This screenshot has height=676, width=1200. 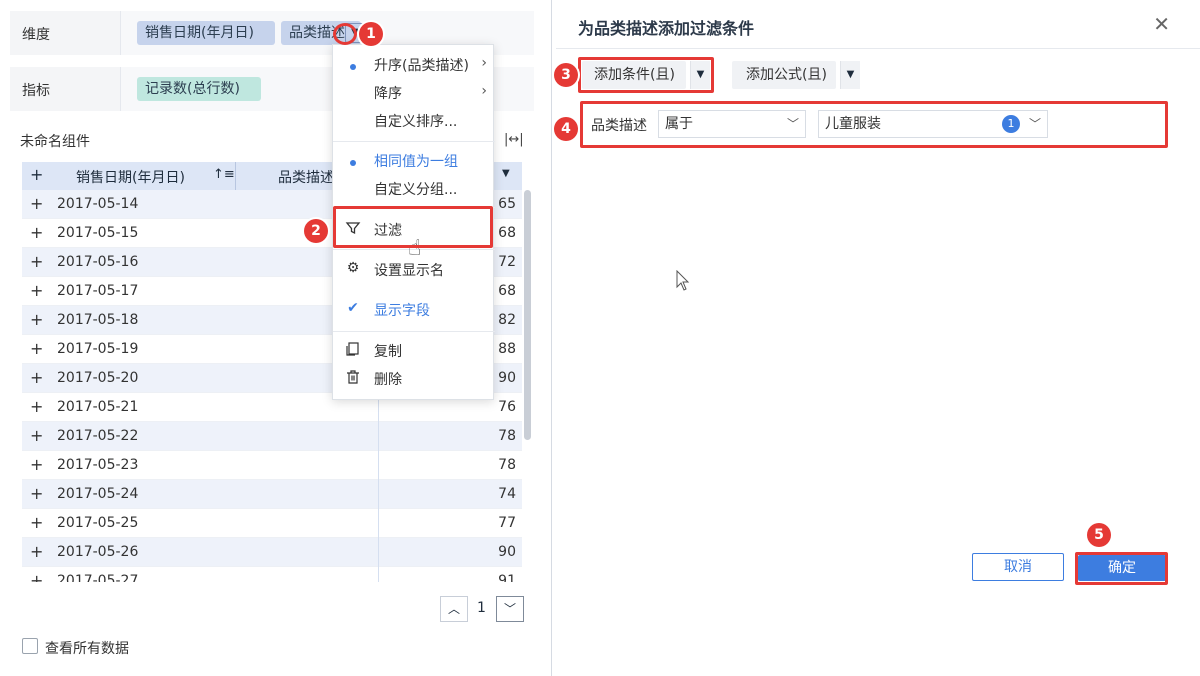 What do you see at coordinates (506, 173) in the screenshot?
I see `header-caret-icon: ▼` at bounding box center [506, 173].